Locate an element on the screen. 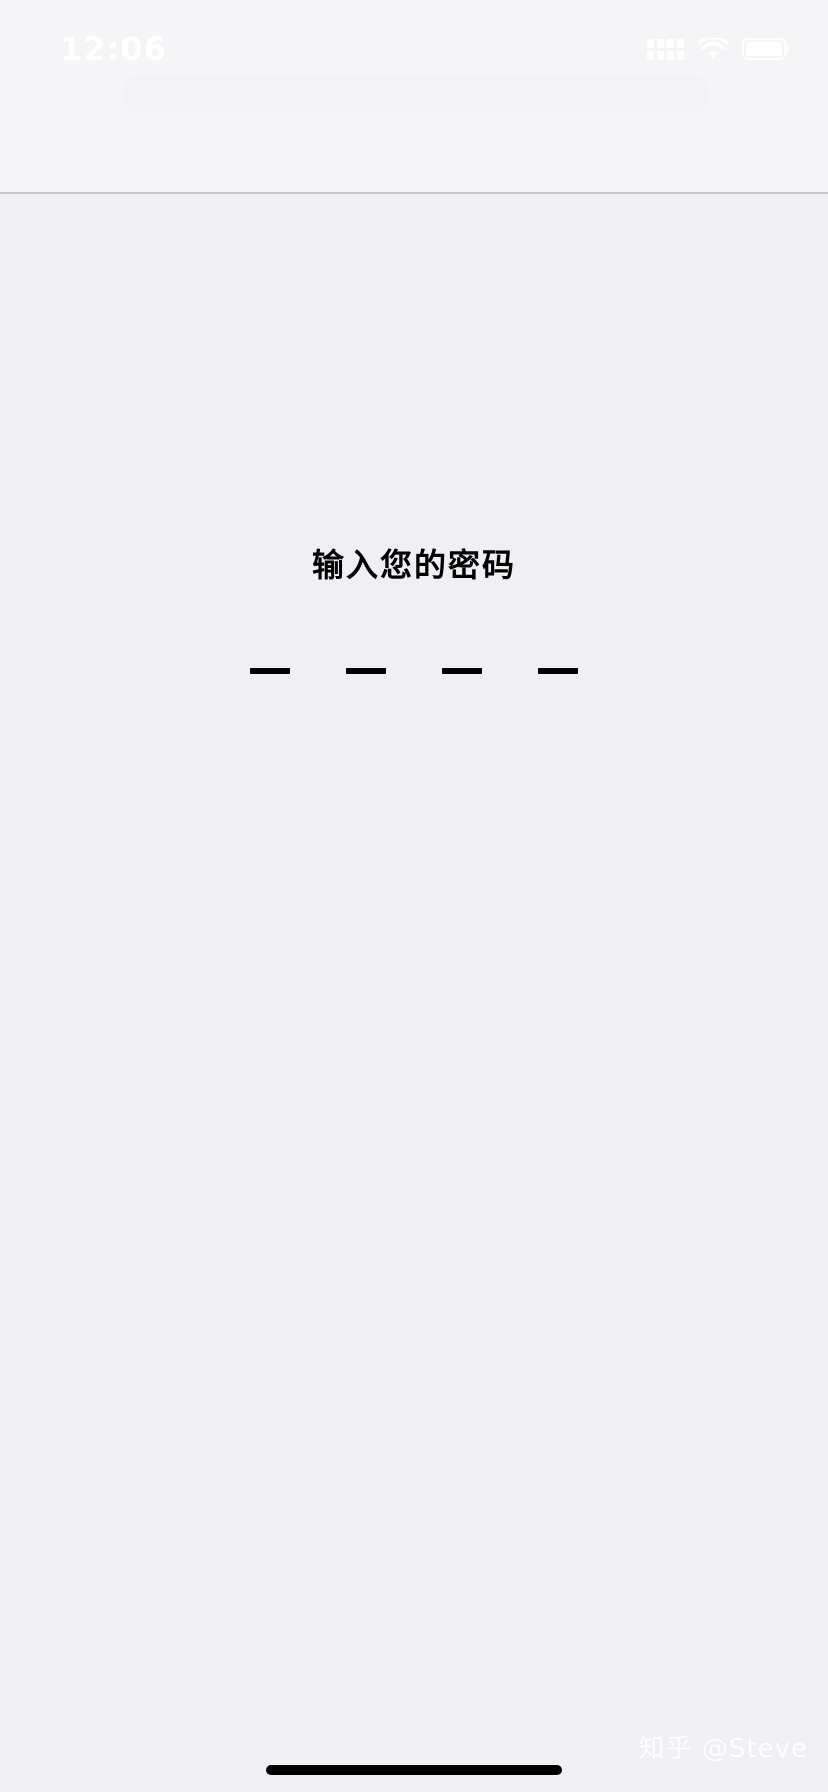 This screenshot has height=1792, width=828. watermark: 知乎 @Steve is located at coordinates (723, 1749).